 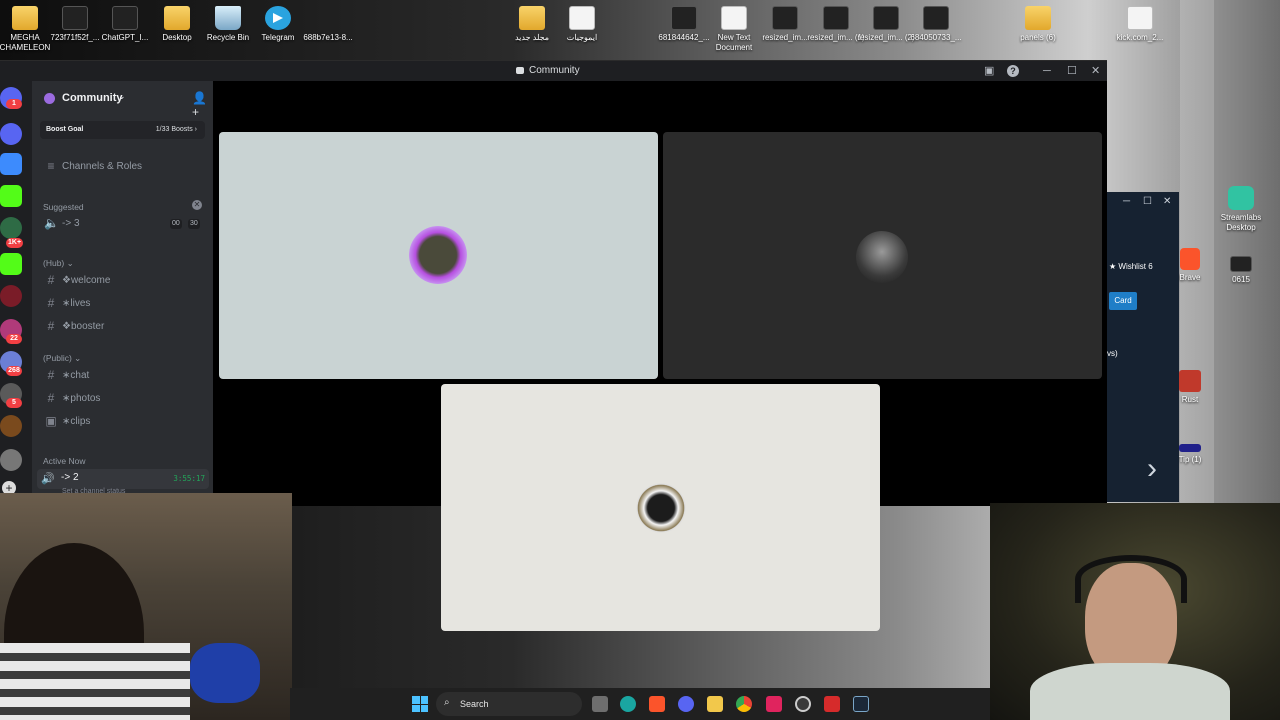 I want to click on desktop-icon-0615: 0615, so click(x=1241, y=267).